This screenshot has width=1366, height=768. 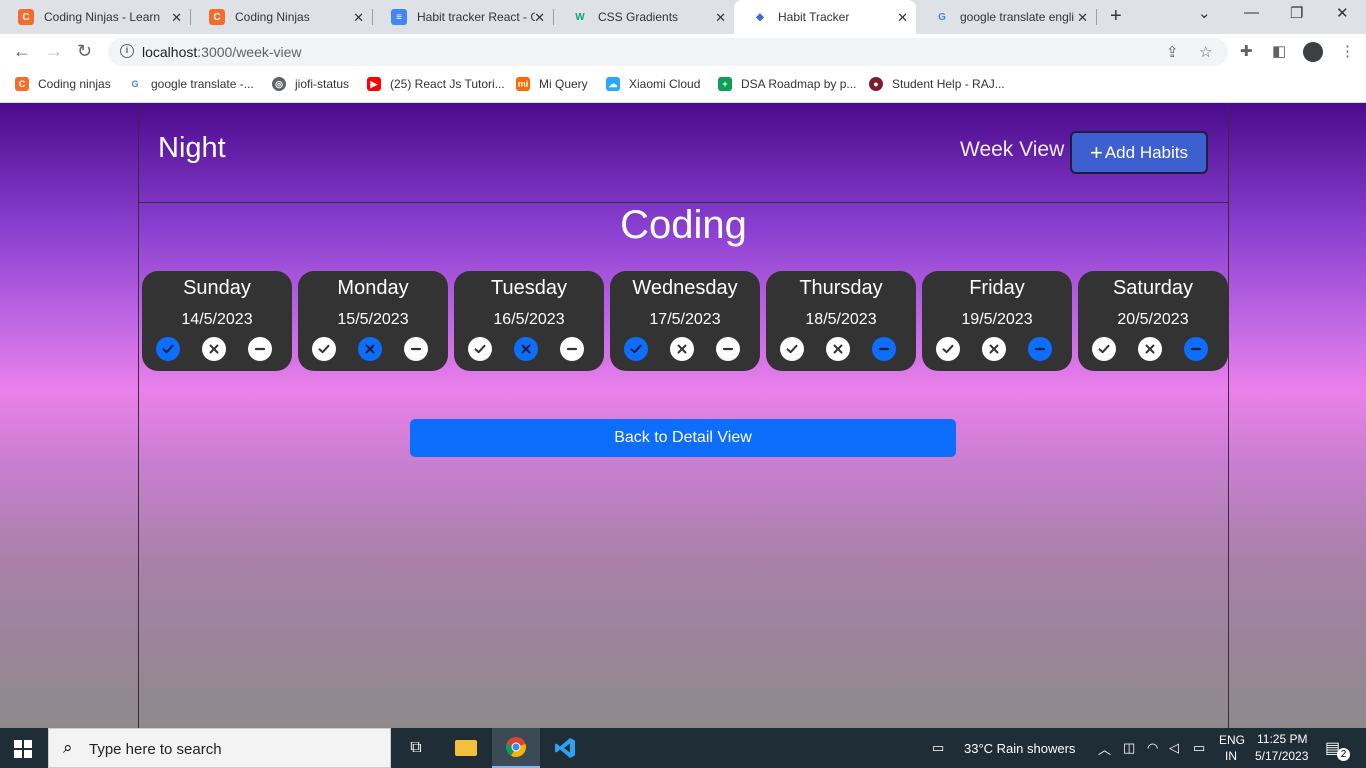 I want to click on weather-text: 33°C Rain showers, so click(x=1019, y=748).